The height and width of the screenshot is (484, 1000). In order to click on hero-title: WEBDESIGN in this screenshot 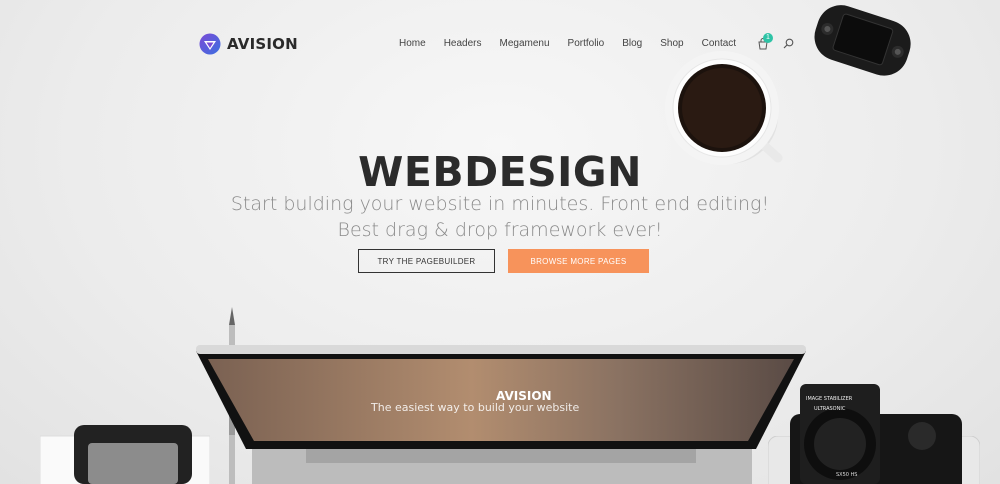, I will do `click(500, 172)`.